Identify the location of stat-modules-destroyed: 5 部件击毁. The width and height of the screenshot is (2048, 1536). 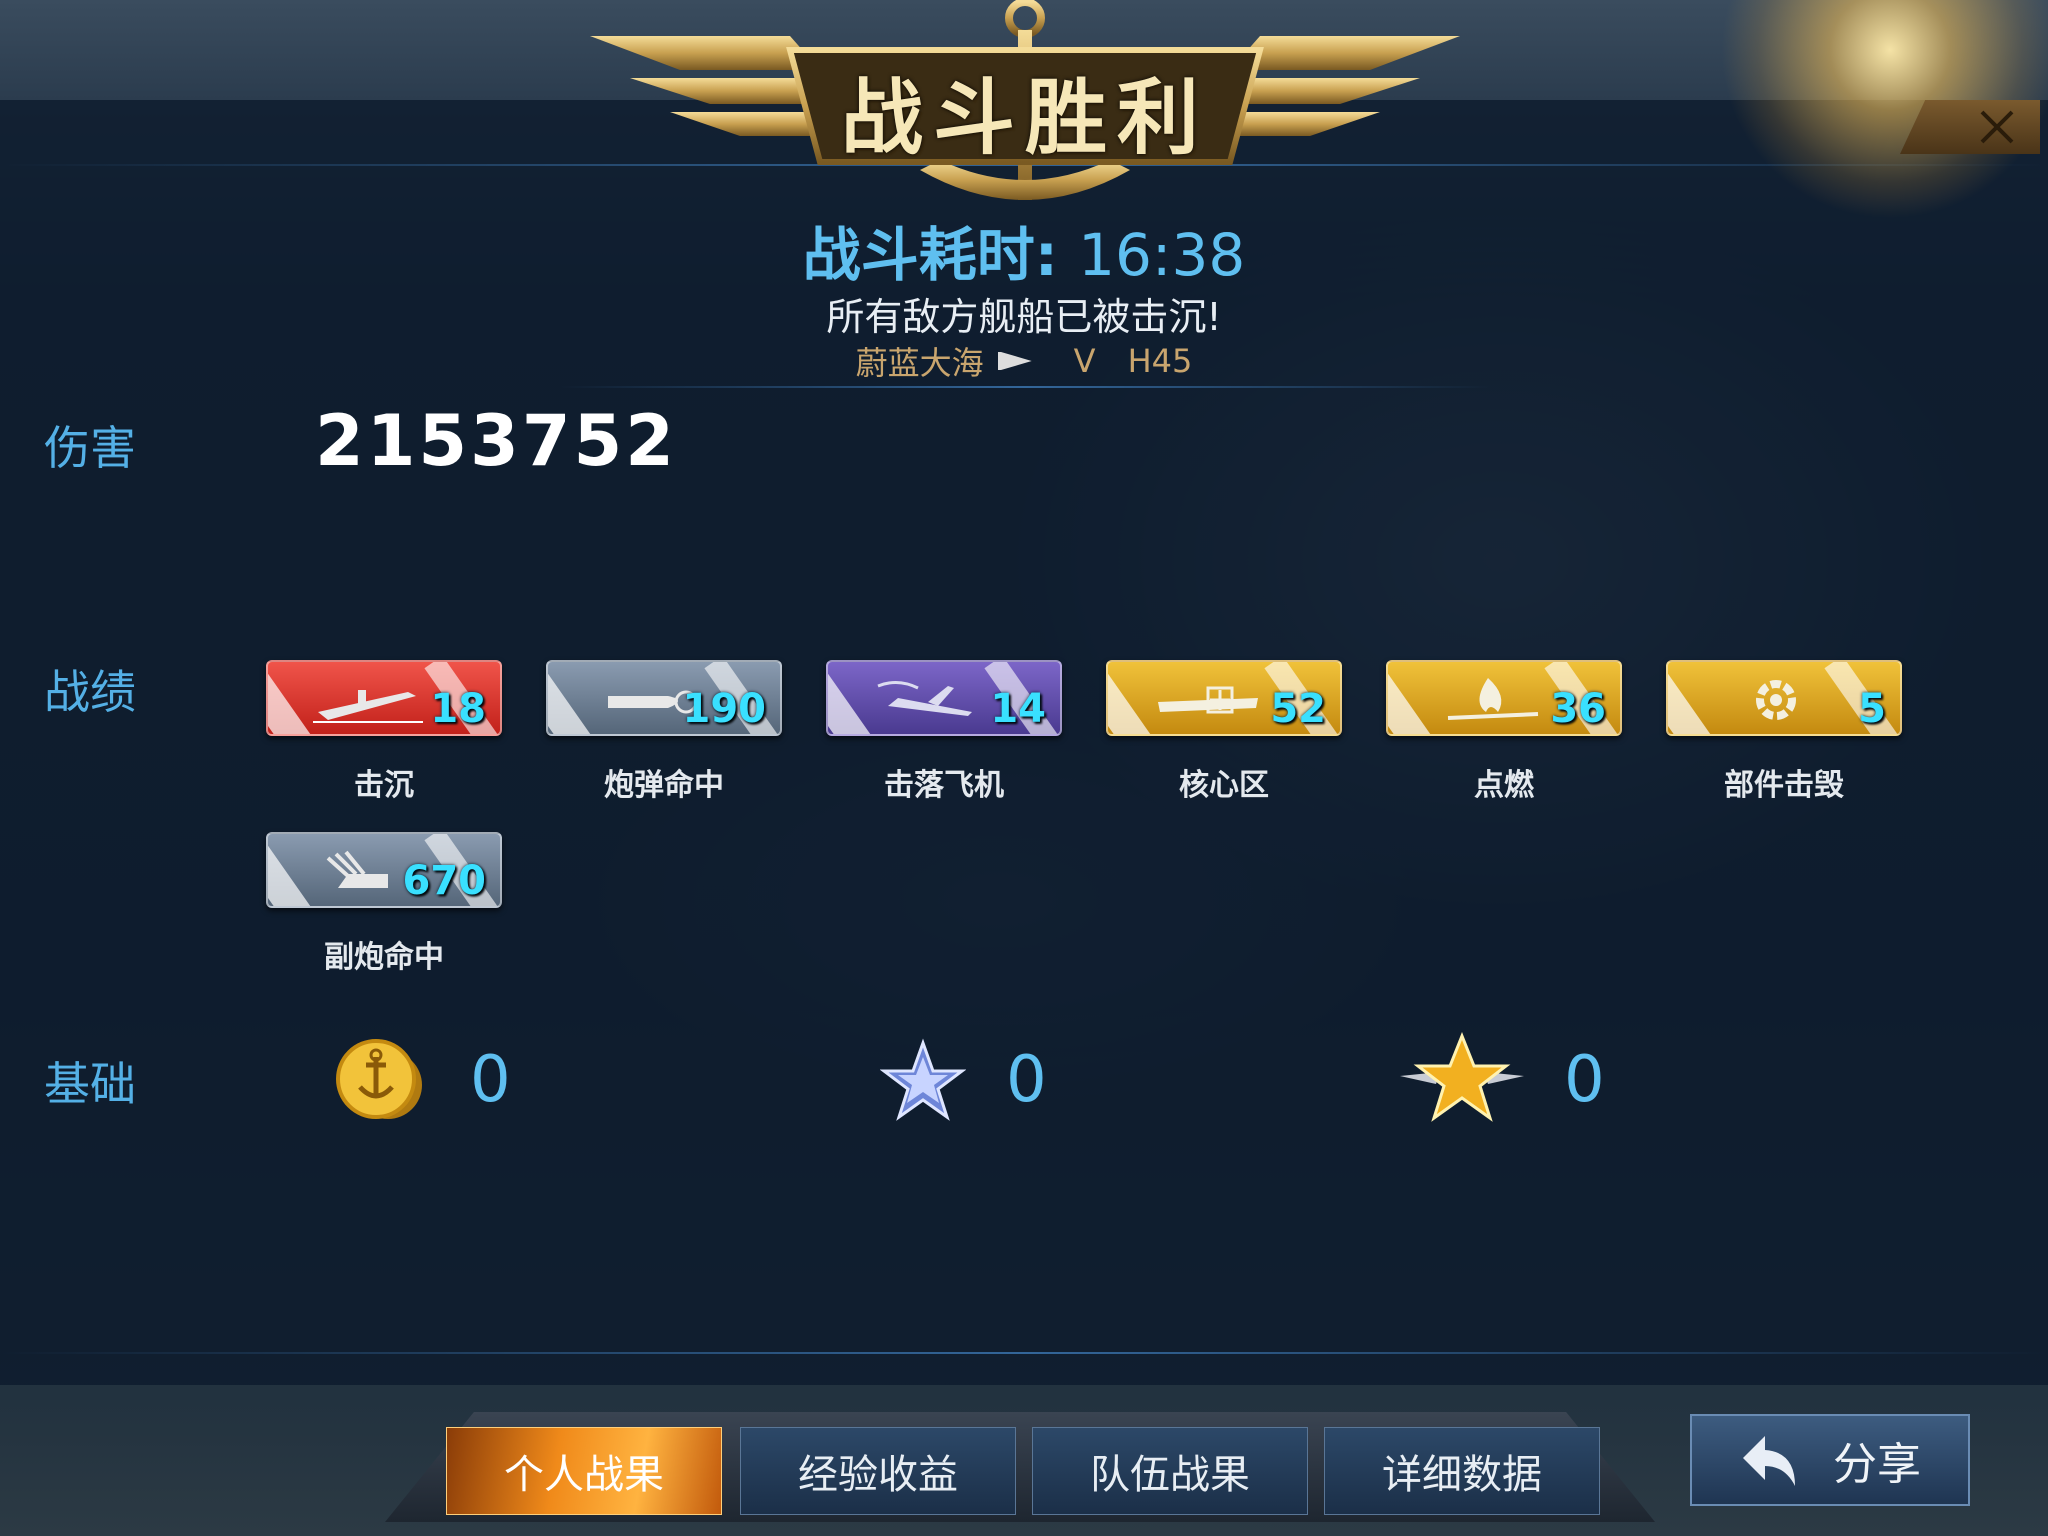
(1784, 731).